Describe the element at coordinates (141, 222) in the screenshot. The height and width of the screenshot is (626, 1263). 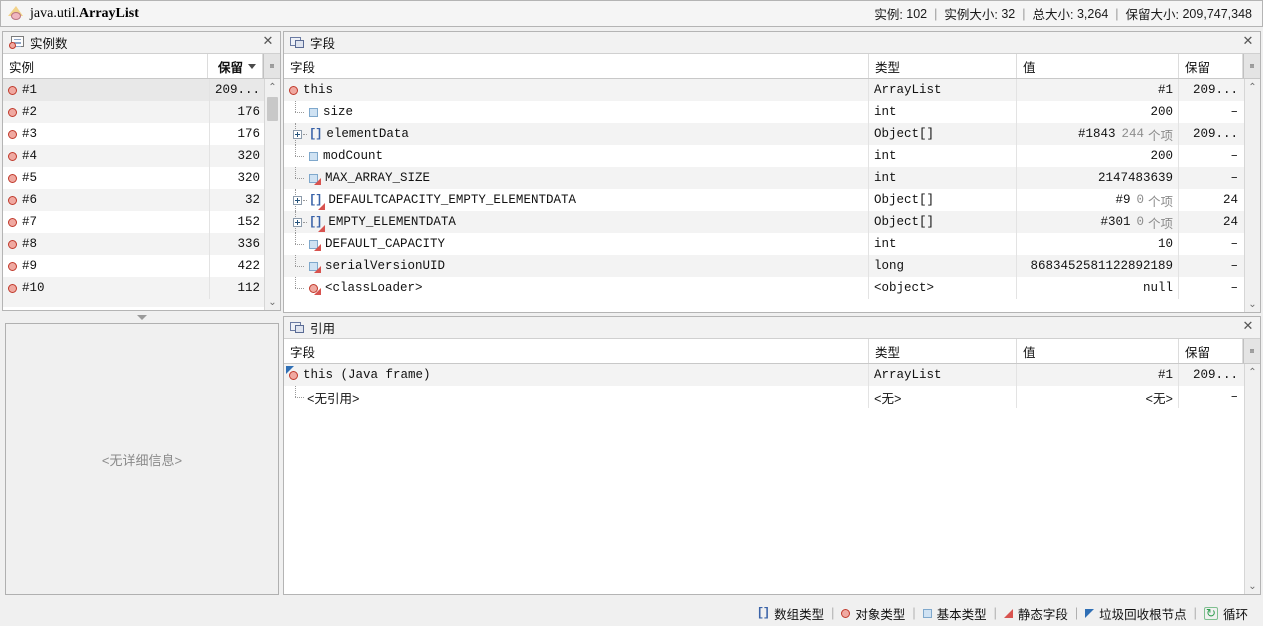
I see `table-row: #7 152` at that location.